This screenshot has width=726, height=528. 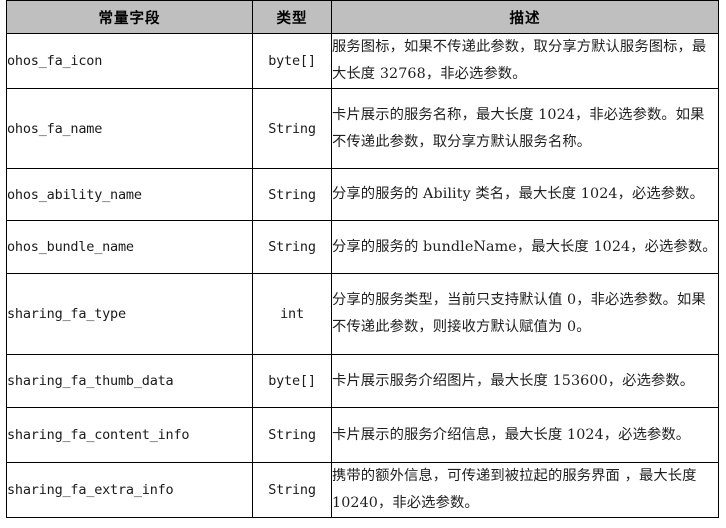 What do you see at coordinates (292, 314) in the screenshot?
I see `cell-field-type: int` at bounding box center [292, 314].